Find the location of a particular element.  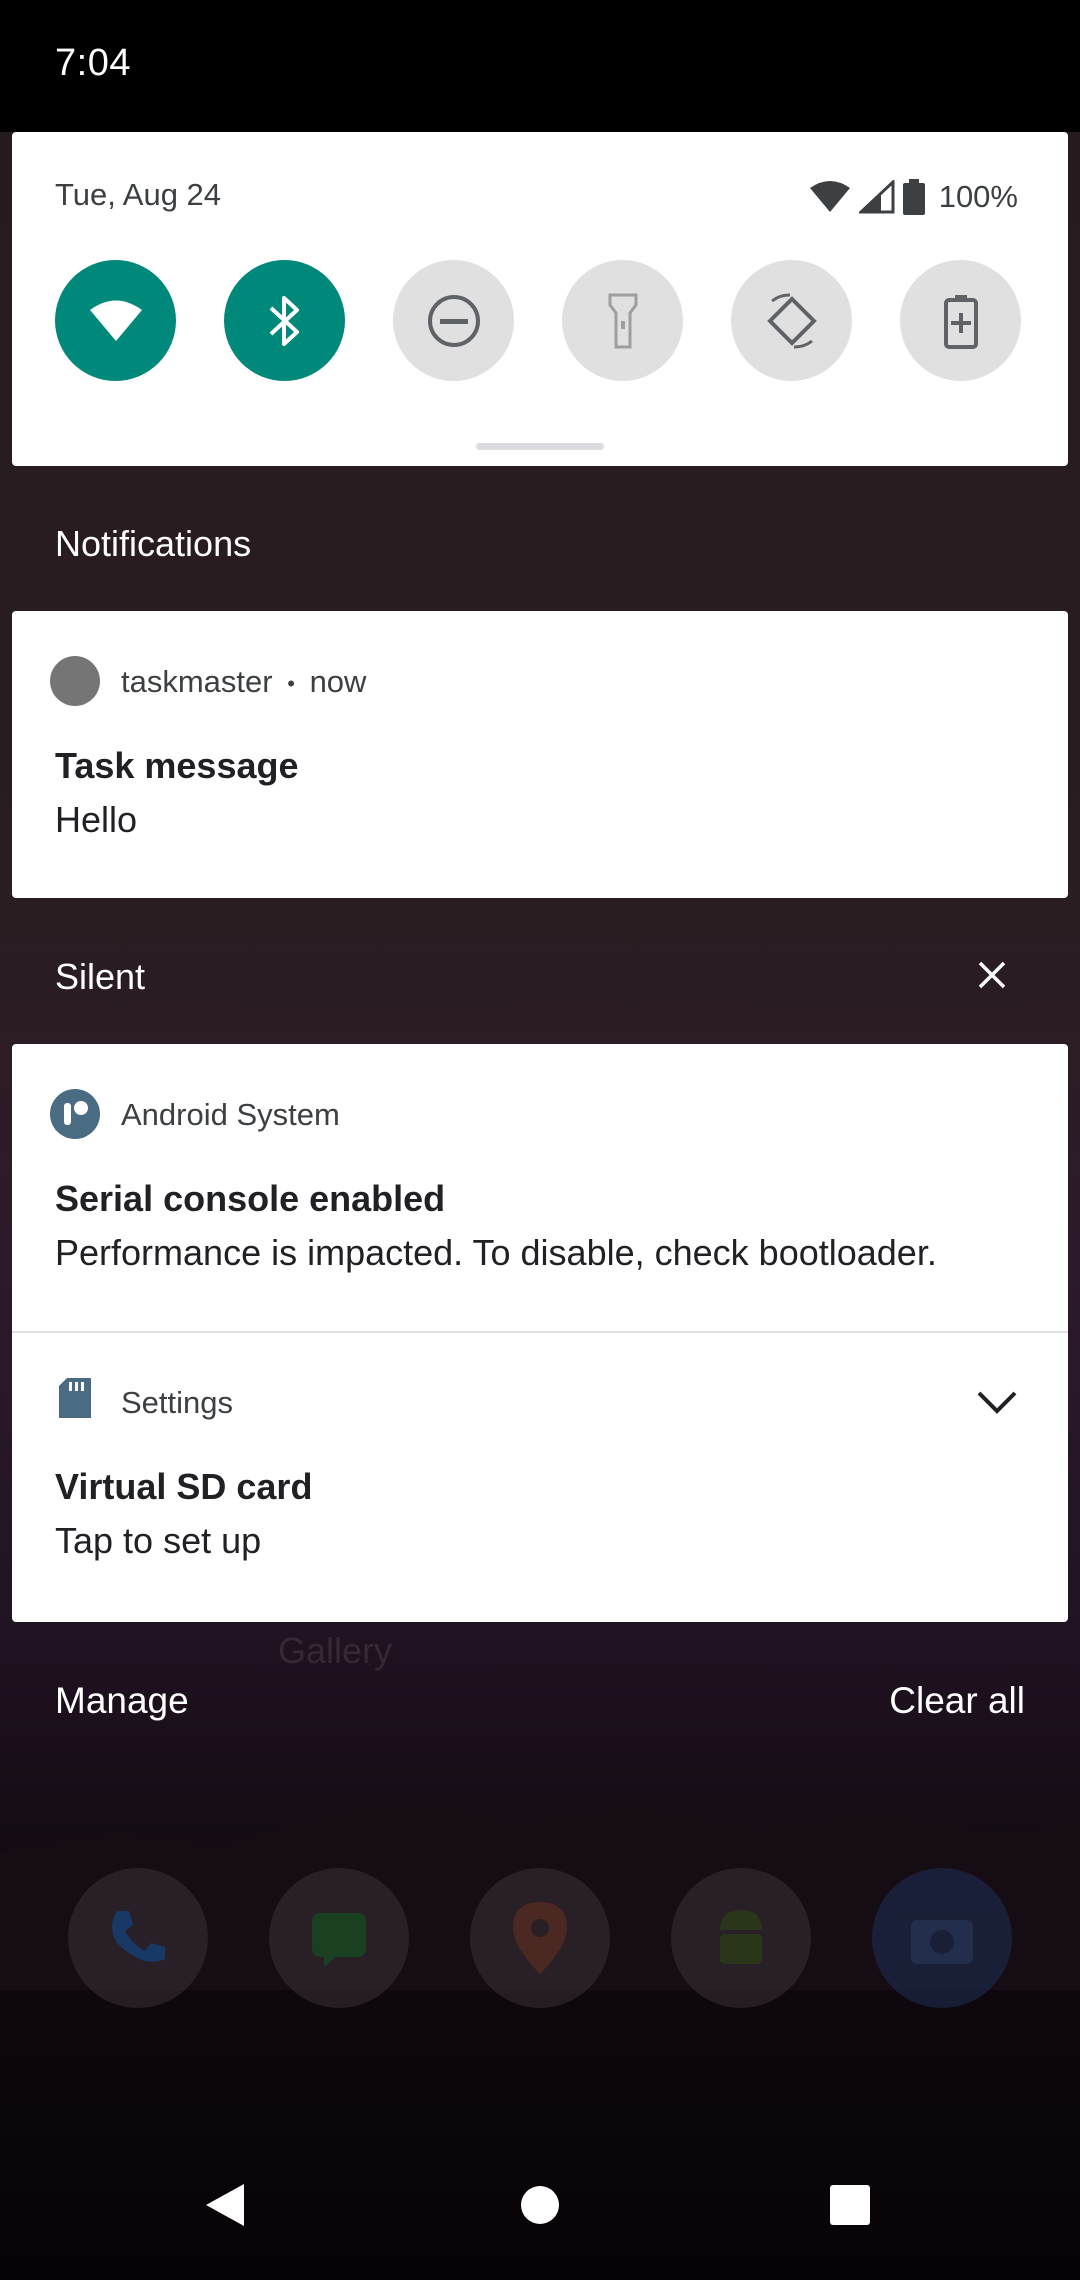

android-app-icon is located at coordinates (741, 1938).